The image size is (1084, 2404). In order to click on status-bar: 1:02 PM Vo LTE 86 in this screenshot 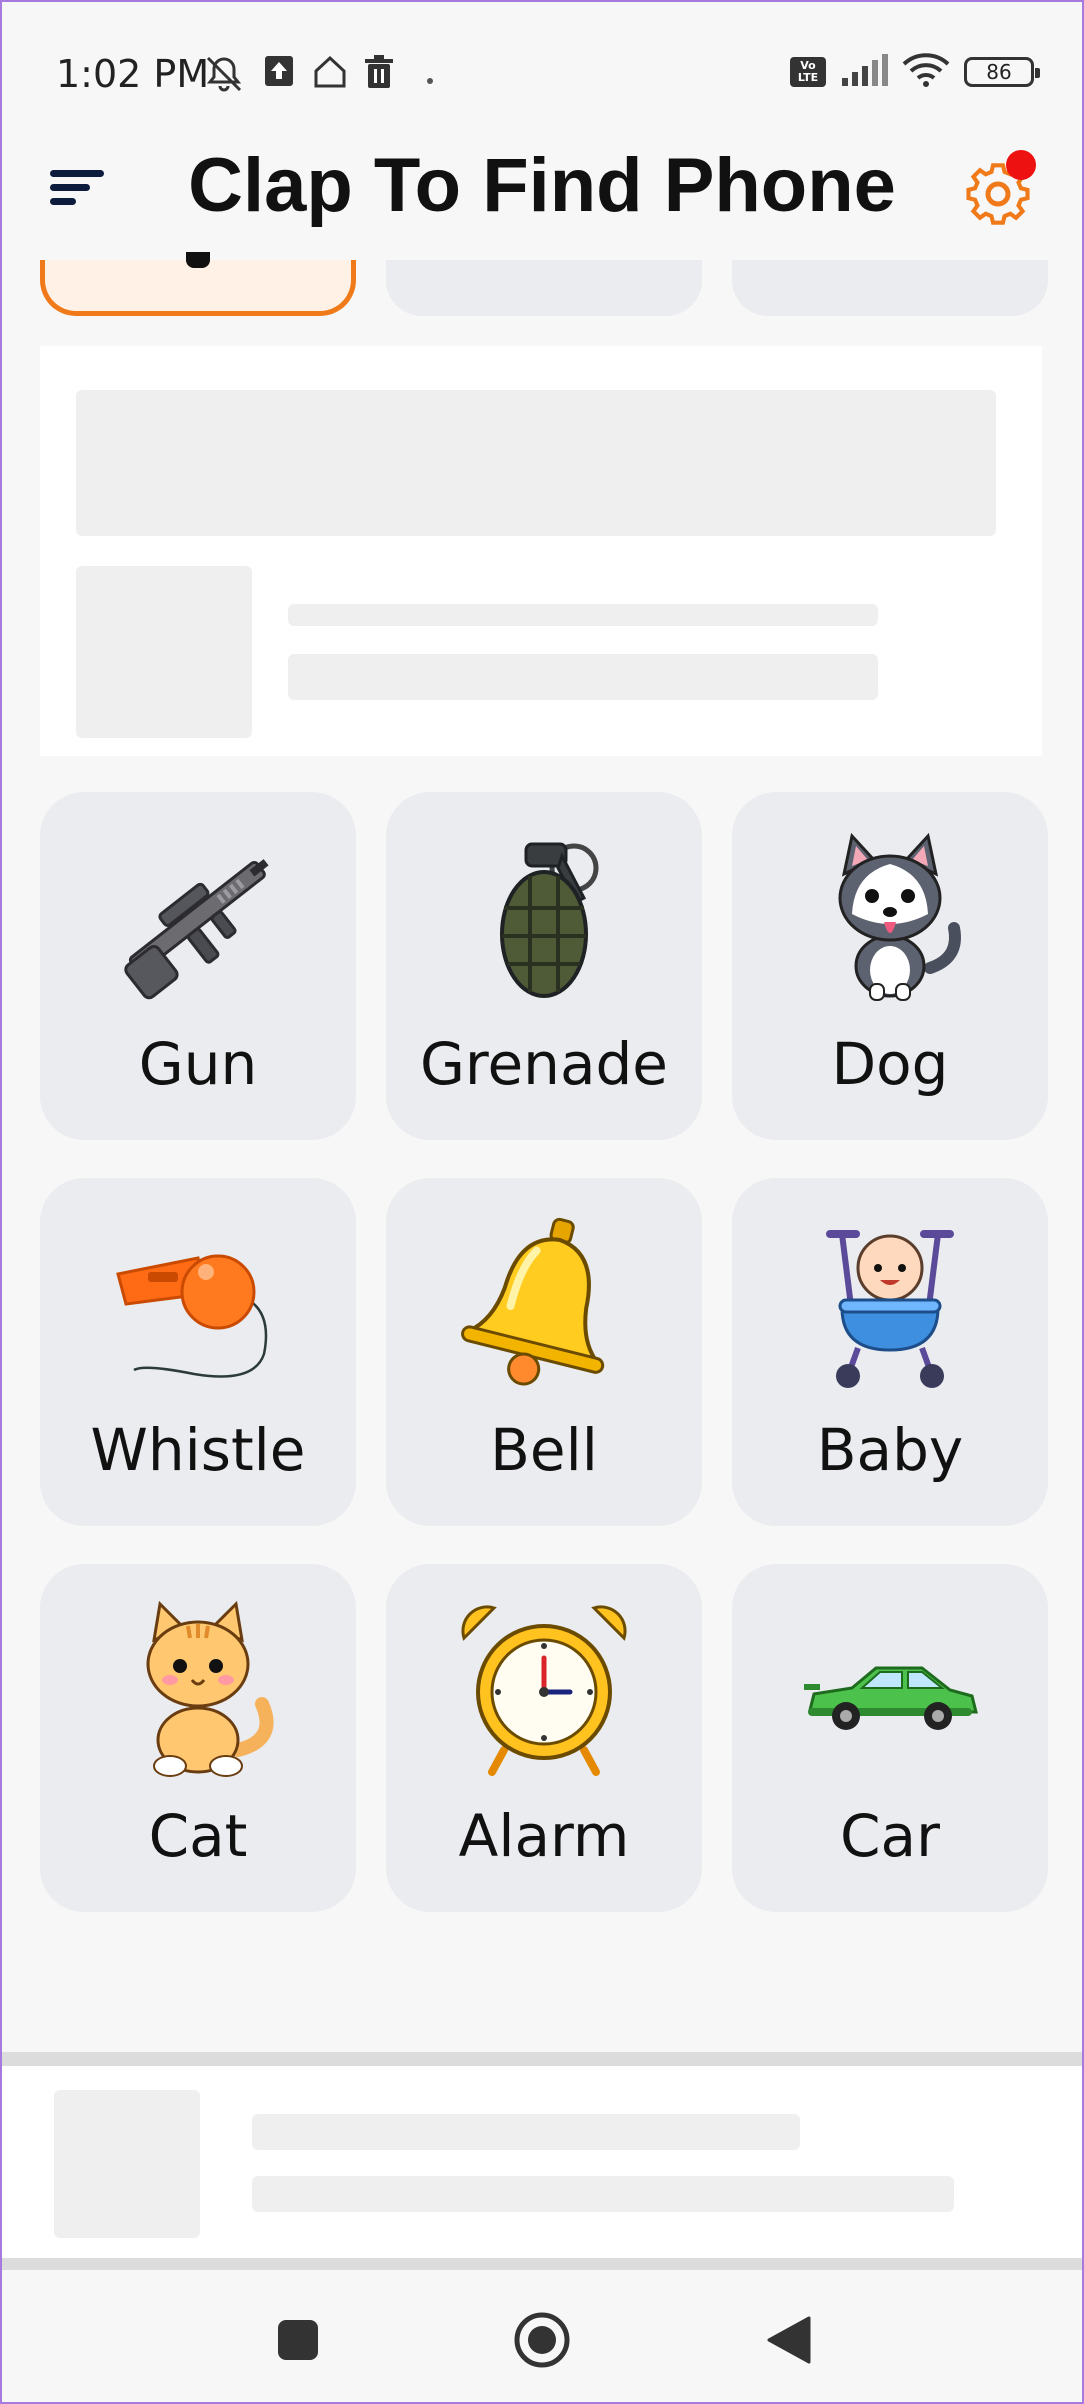, I will do `click(542, 72)`.